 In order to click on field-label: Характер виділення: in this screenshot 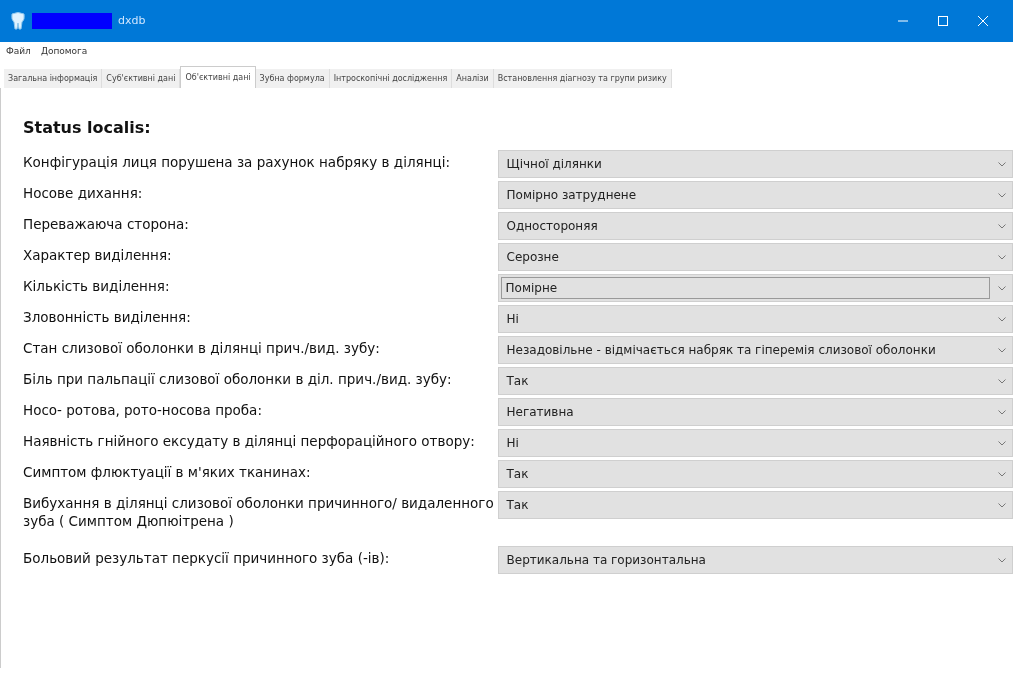, I will do `click(98, 255)`.